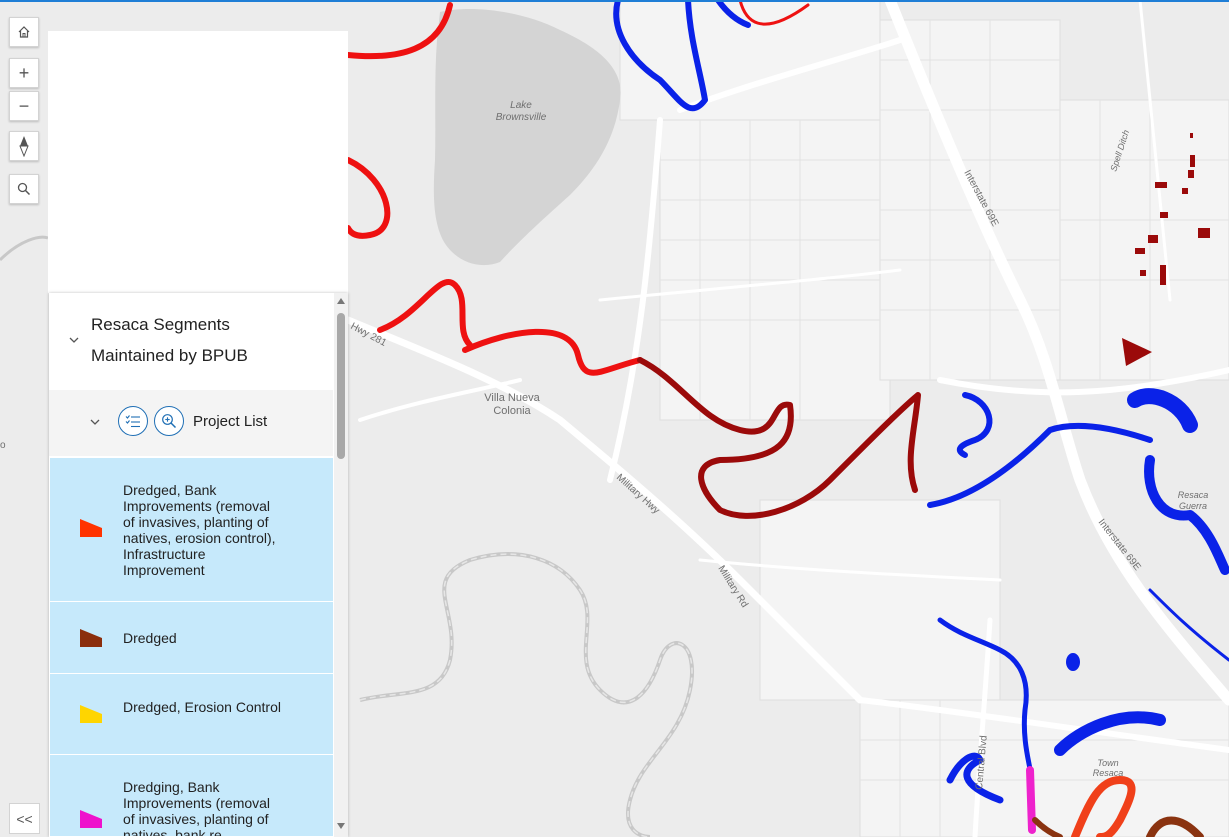 The height and width of the screenshot is (837, 1229). I want to click on collapse-panel-button: <<, so click(24, 818).